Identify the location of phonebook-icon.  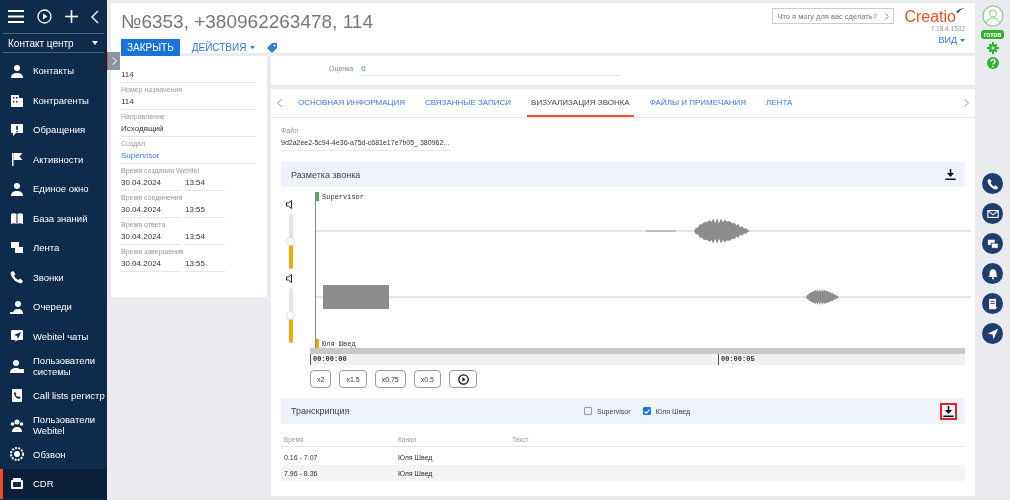
(17, 395).